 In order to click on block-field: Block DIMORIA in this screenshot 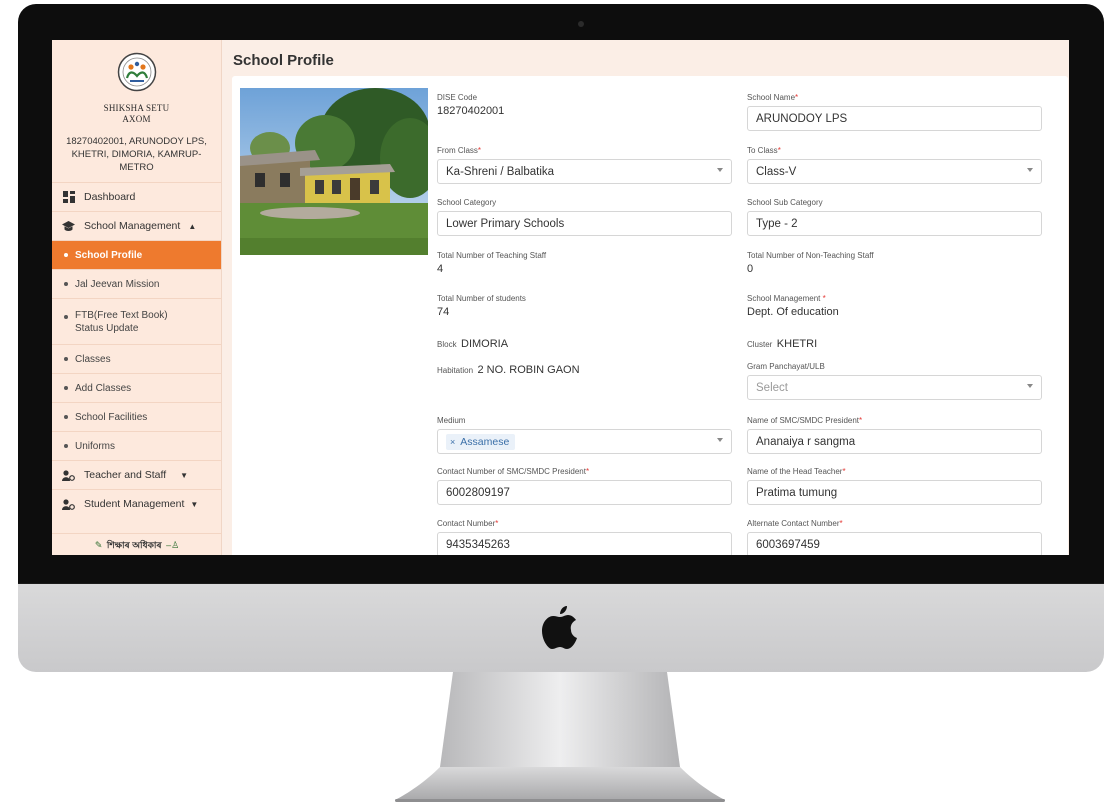, I will do `click(473, 344)`.